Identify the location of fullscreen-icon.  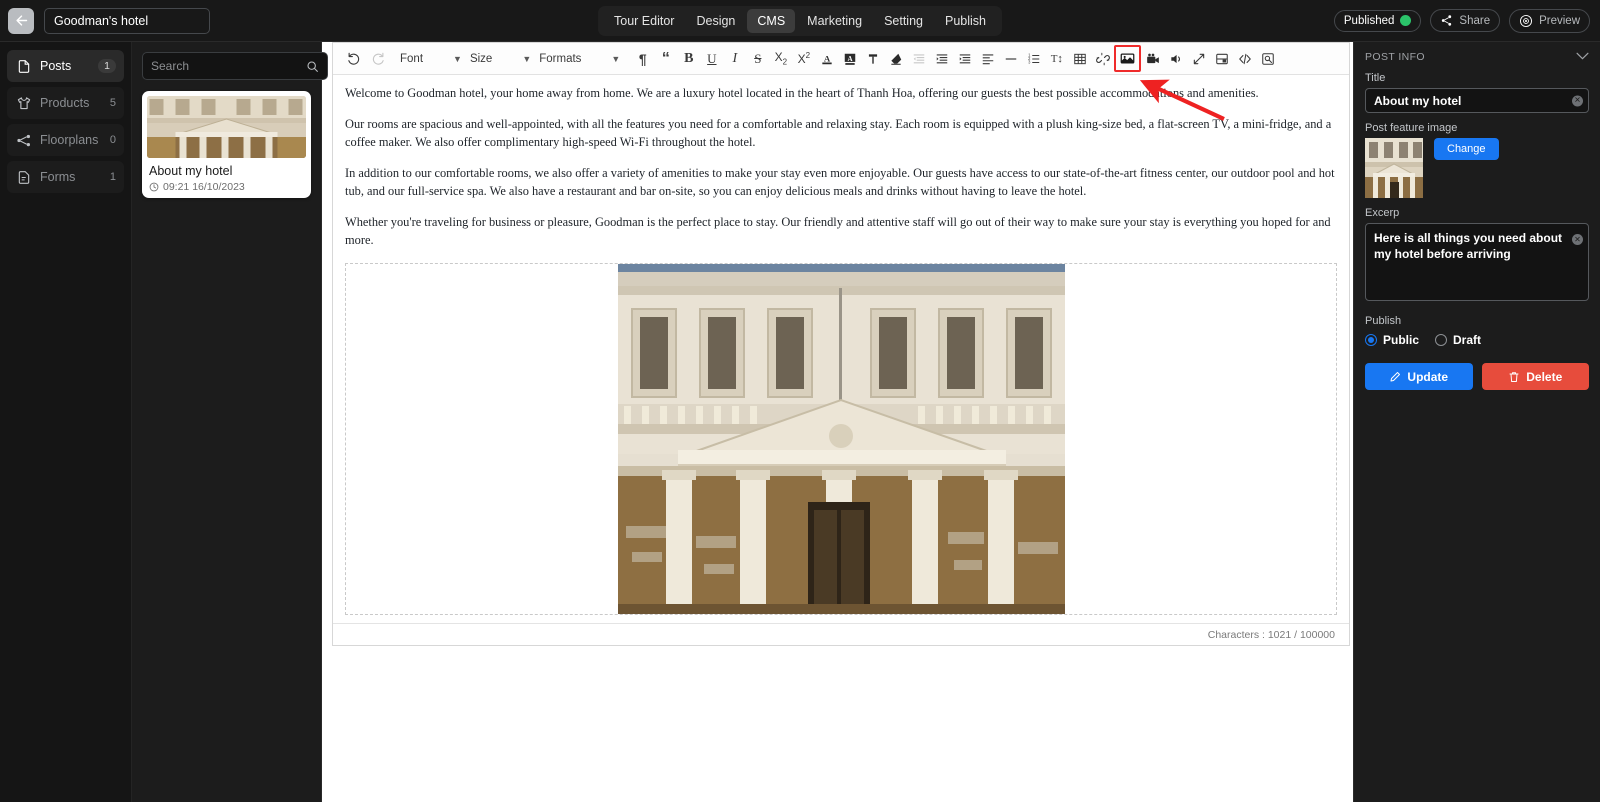
(1198, 58).